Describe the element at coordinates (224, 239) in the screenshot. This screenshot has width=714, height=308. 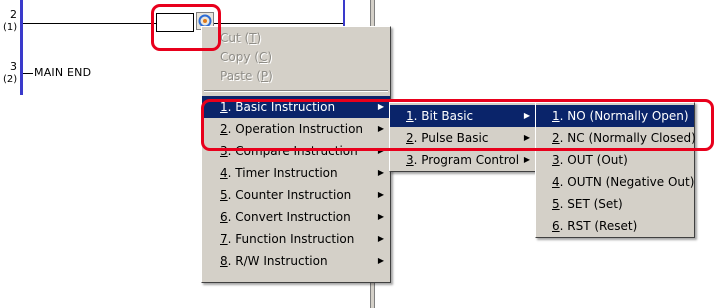
I see `item-number: 7` at that location.